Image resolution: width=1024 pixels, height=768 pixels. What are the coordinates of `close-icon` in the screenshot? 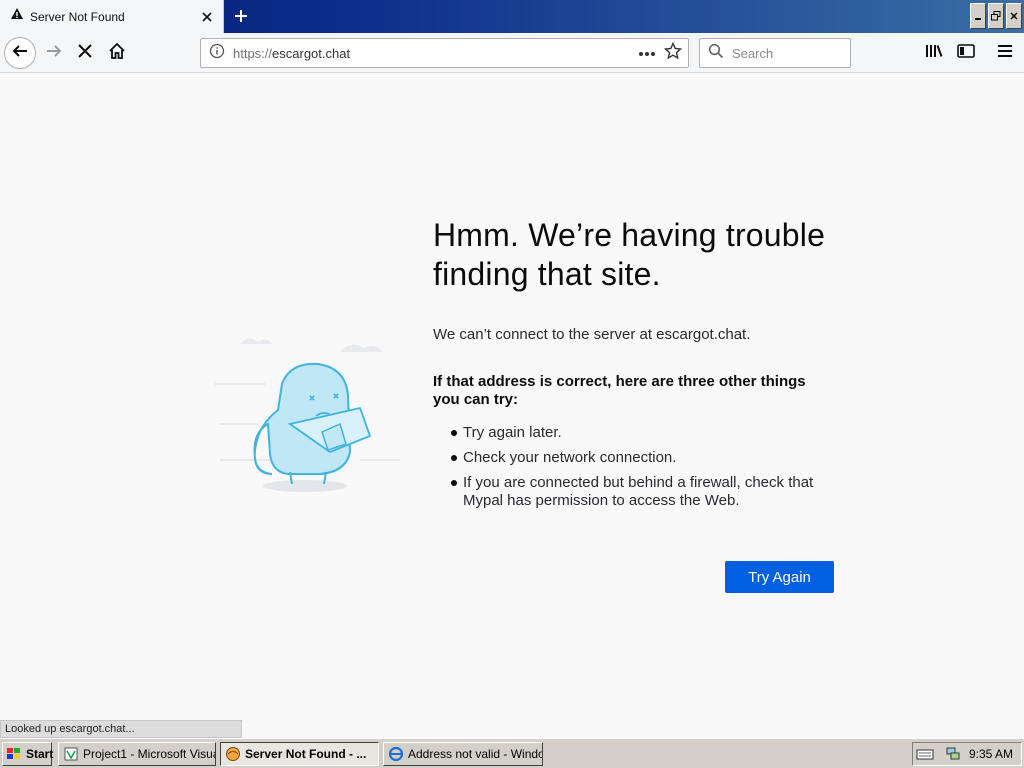 It's located at (207, 17).